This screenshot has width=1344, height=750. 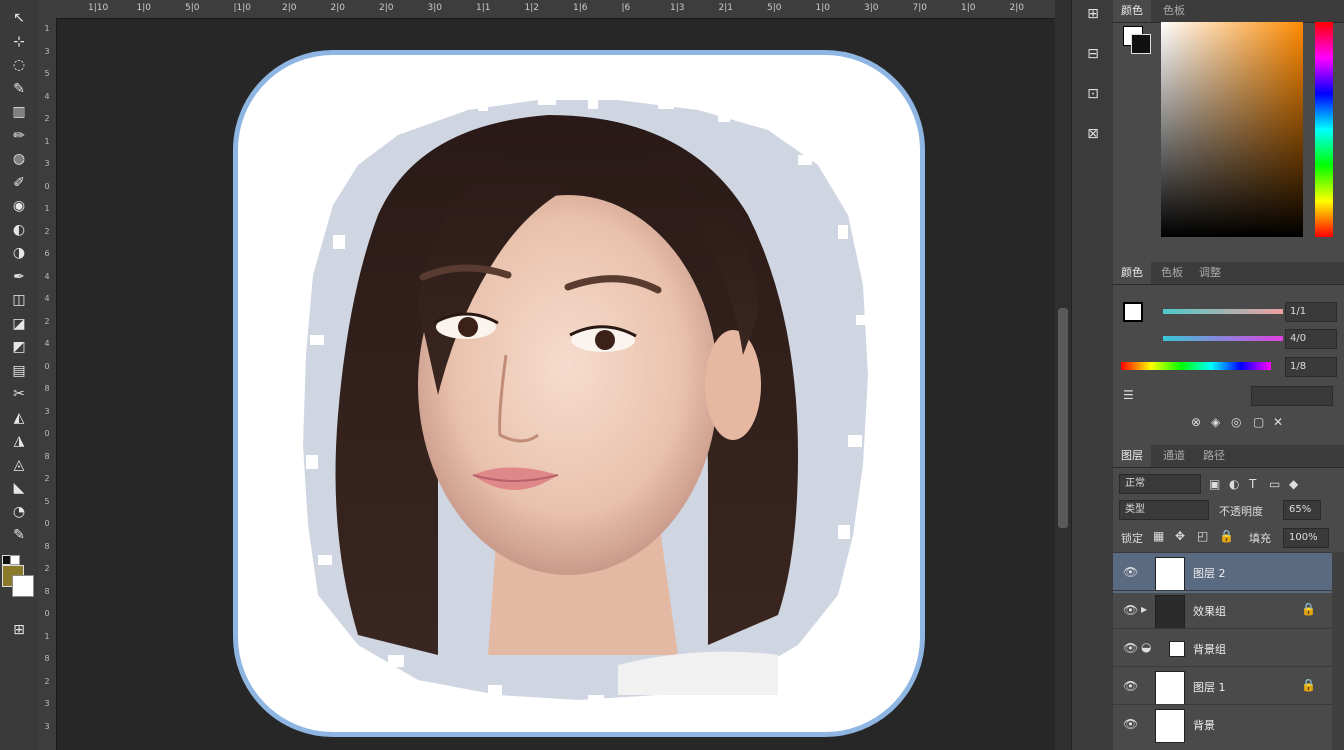 I want to click on layer-name: 图层 1, so click(x=1209, y=687).